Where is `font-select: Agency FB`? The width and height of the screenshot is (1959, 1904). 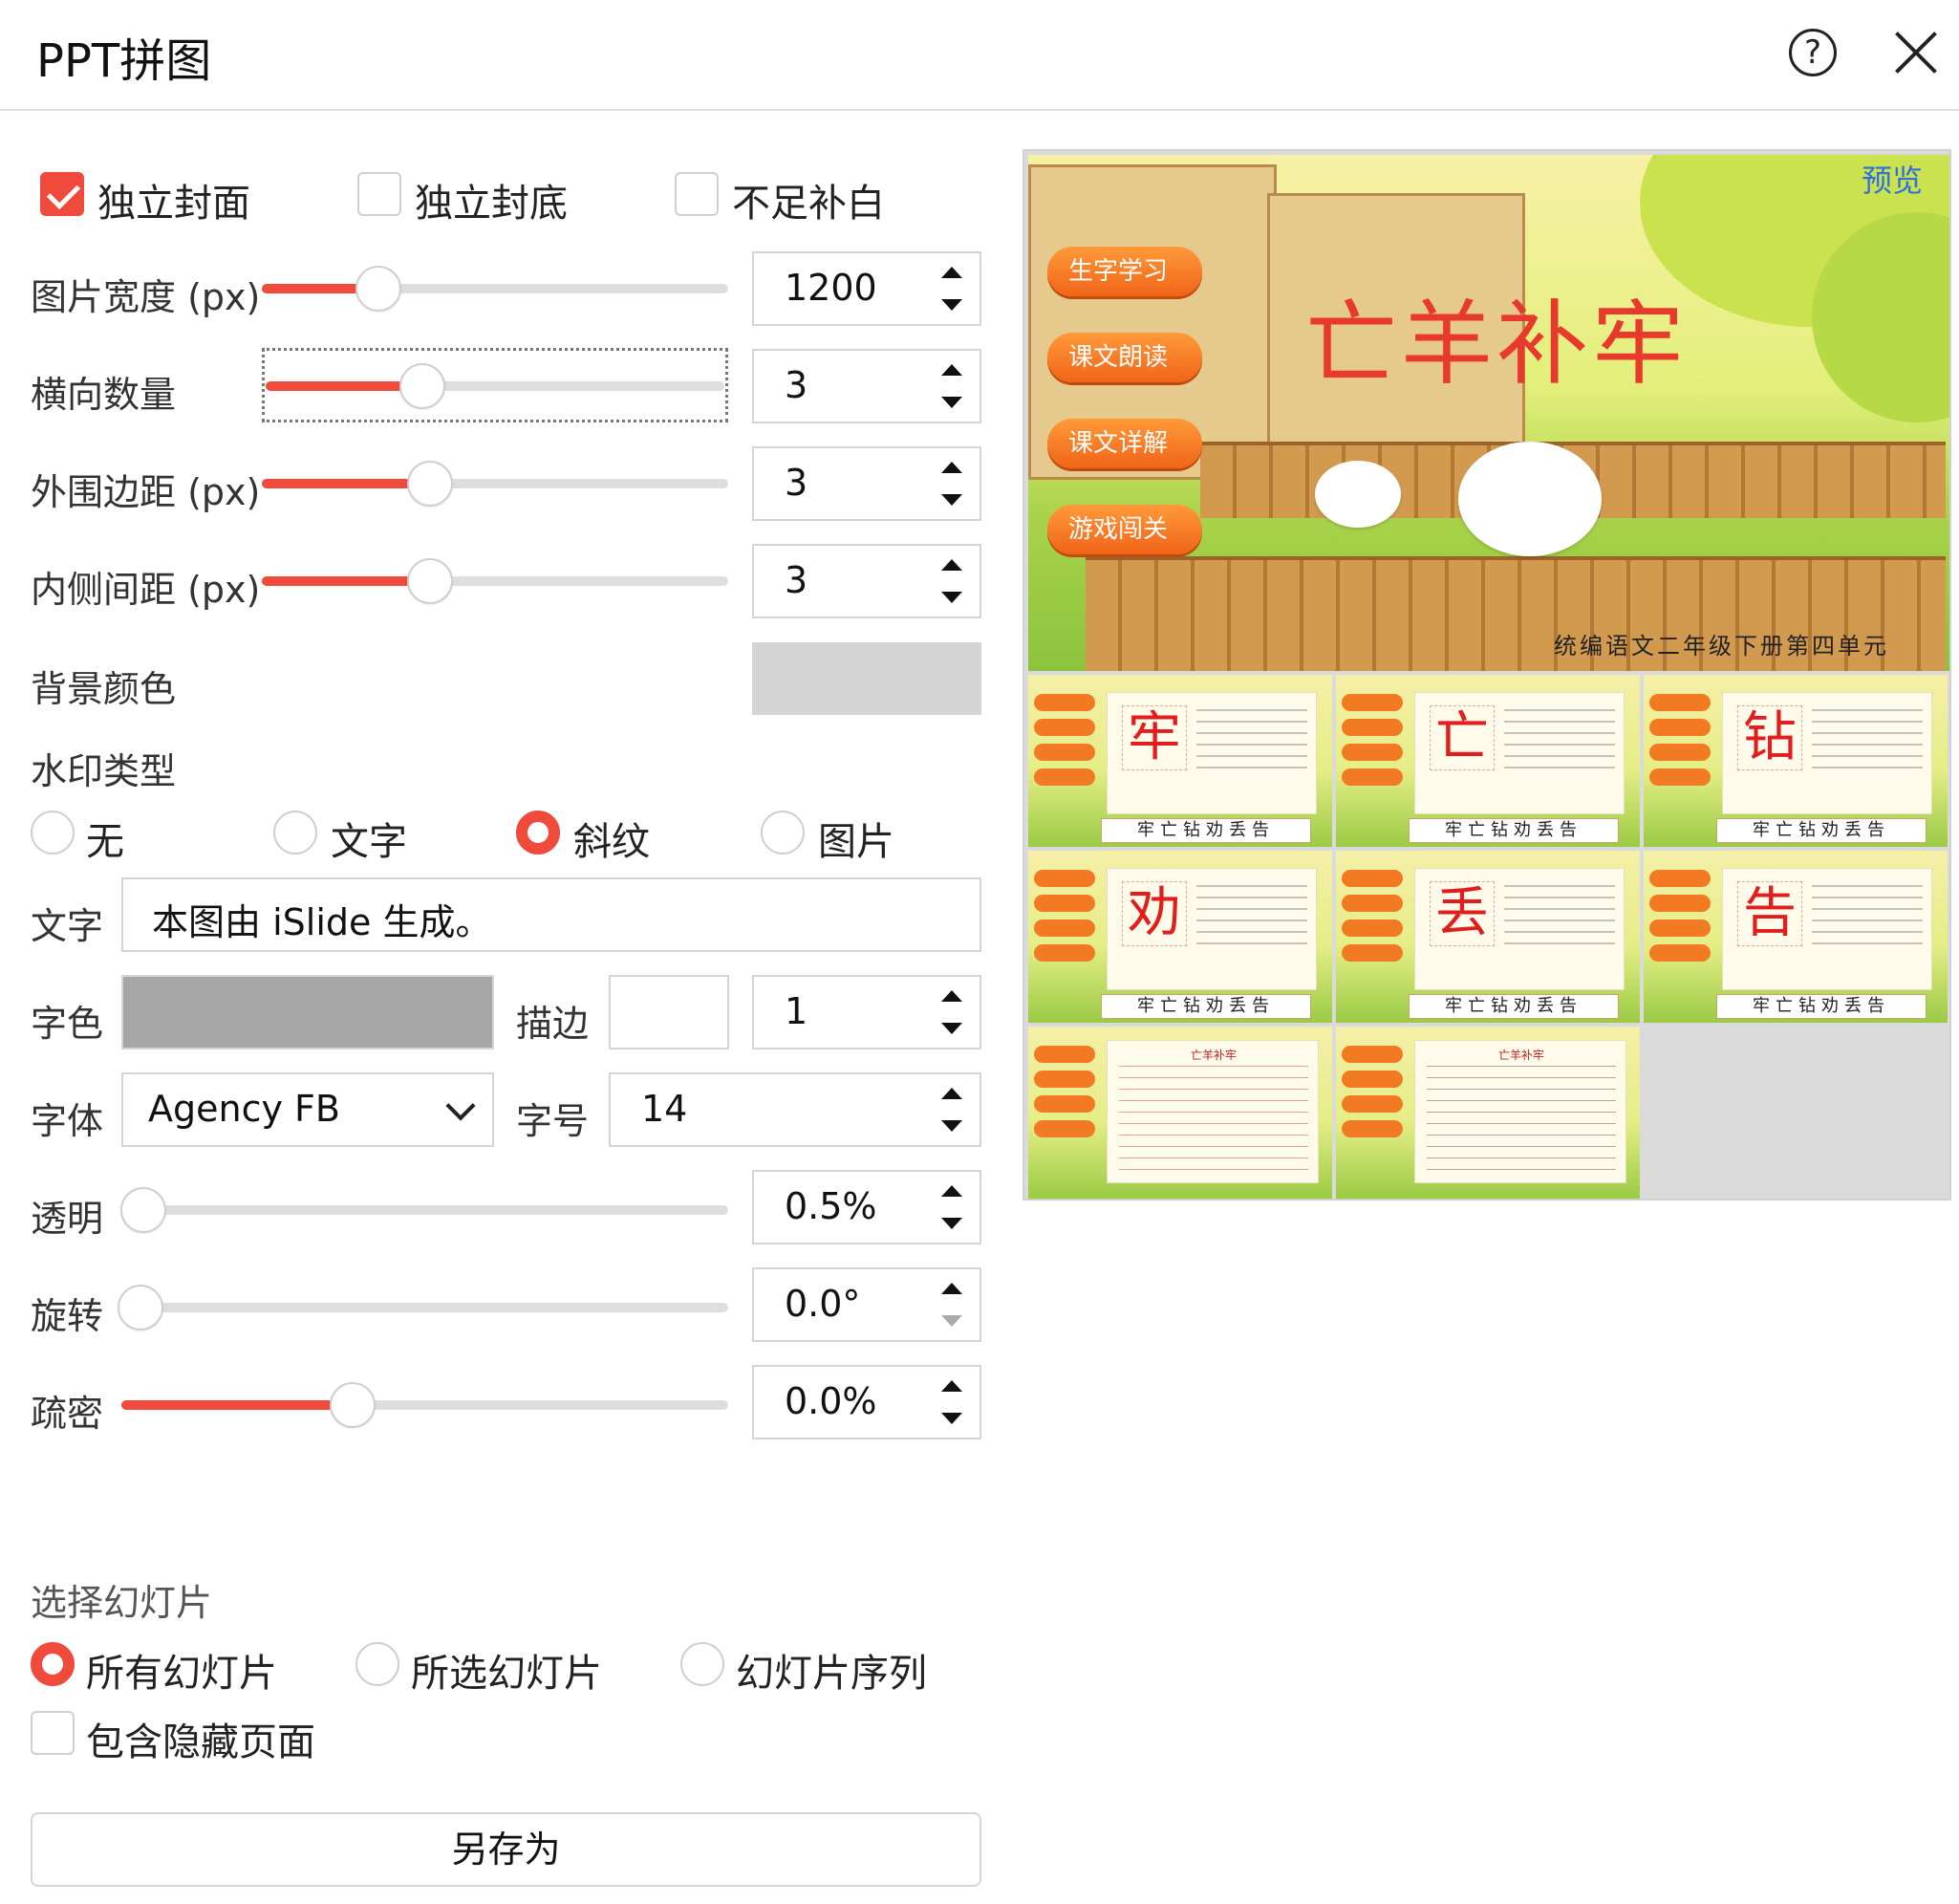 font-select: Agency FB is located at coordinates (307, 1109).